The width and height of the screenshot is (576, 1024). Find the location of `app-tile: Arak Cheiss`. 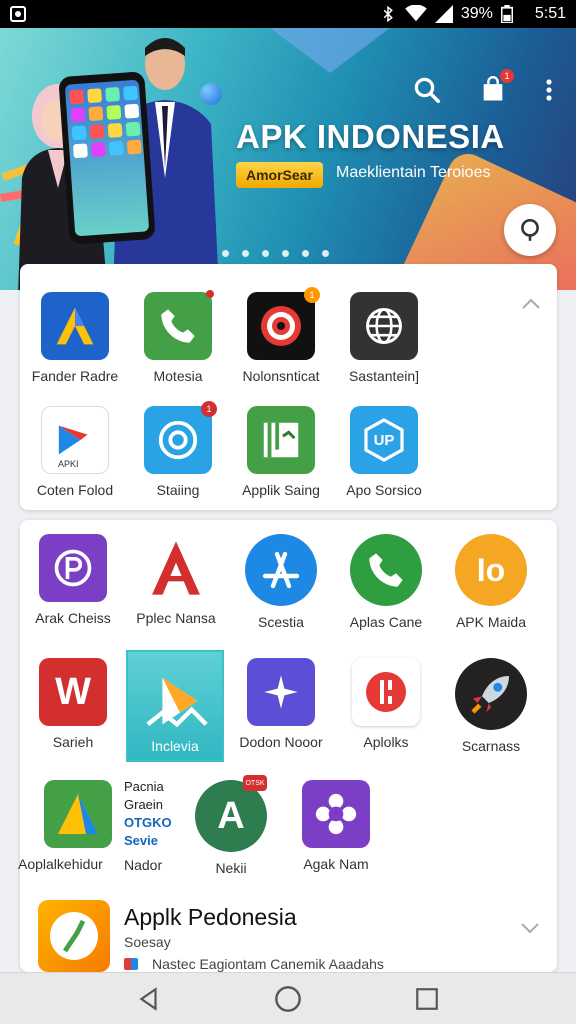

app-tile: Arak Cheiss is located at coordinates (73, 580).